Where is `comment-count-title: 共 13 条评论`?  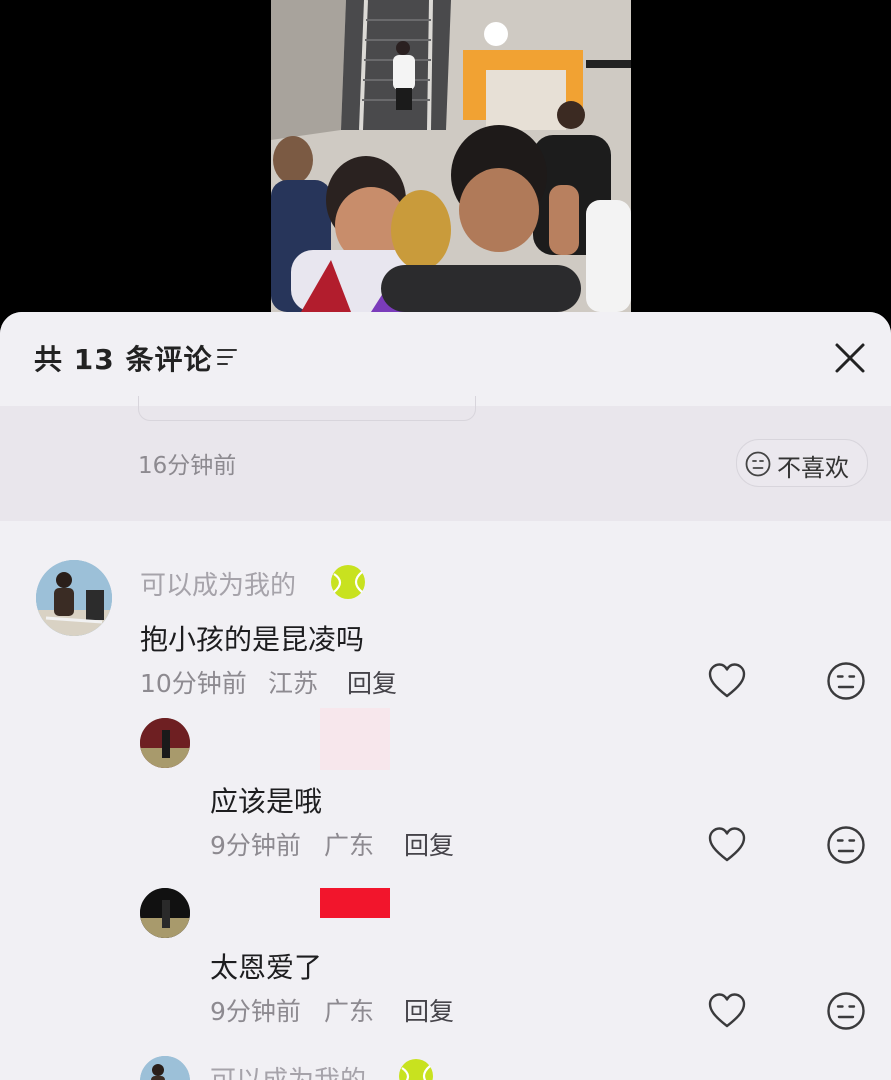 comment-count-title: 共 13 条评论 is located at coordinates (123, 359).